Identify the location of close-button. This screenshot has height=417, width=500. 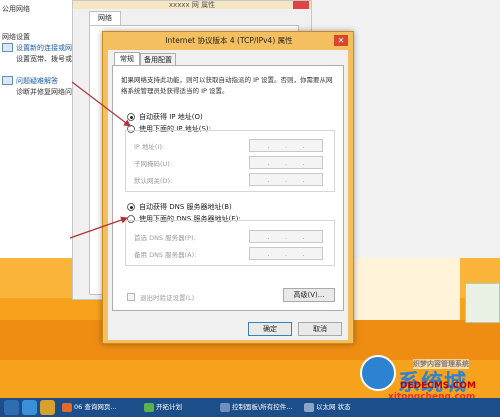
(301, 5).